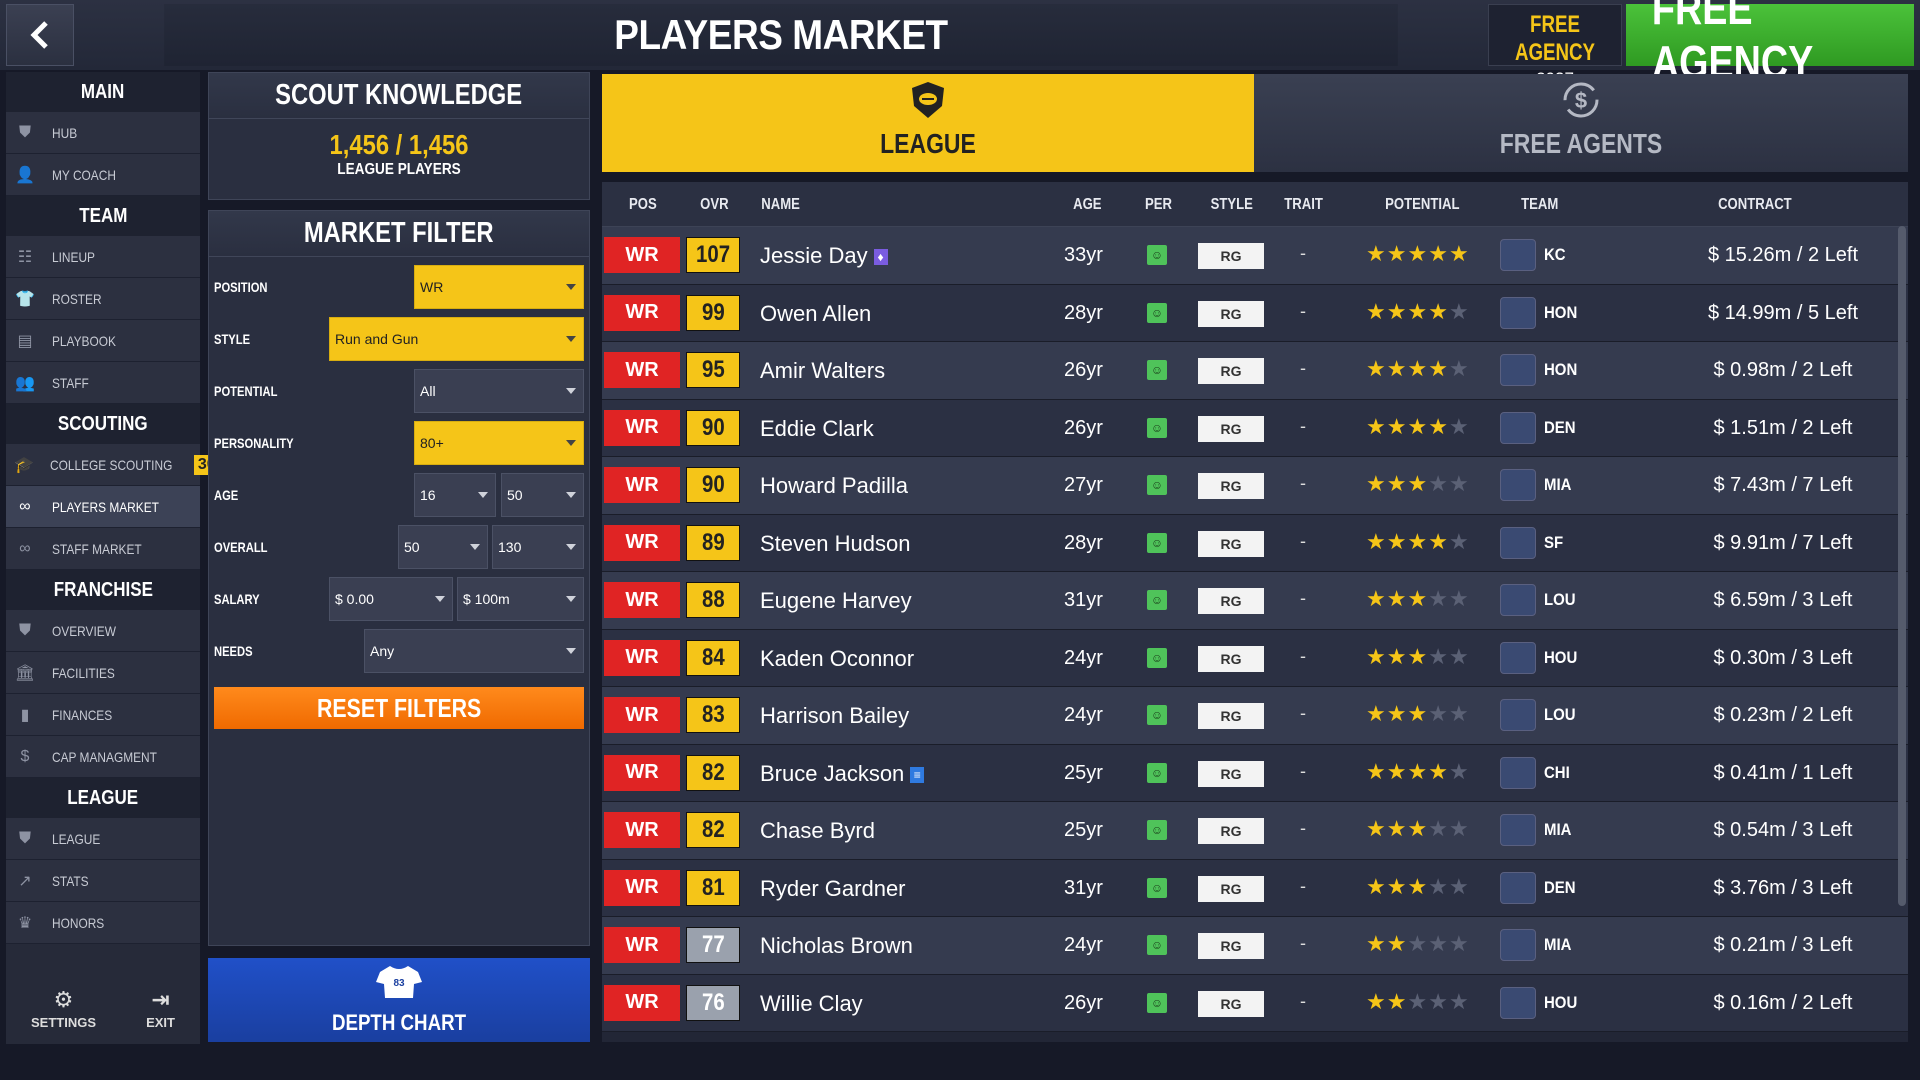  What do you see at coordinates (811, 1004) in the screenshot?
I see `player-name: Willie Clay` at bounding box center [811, 1004].